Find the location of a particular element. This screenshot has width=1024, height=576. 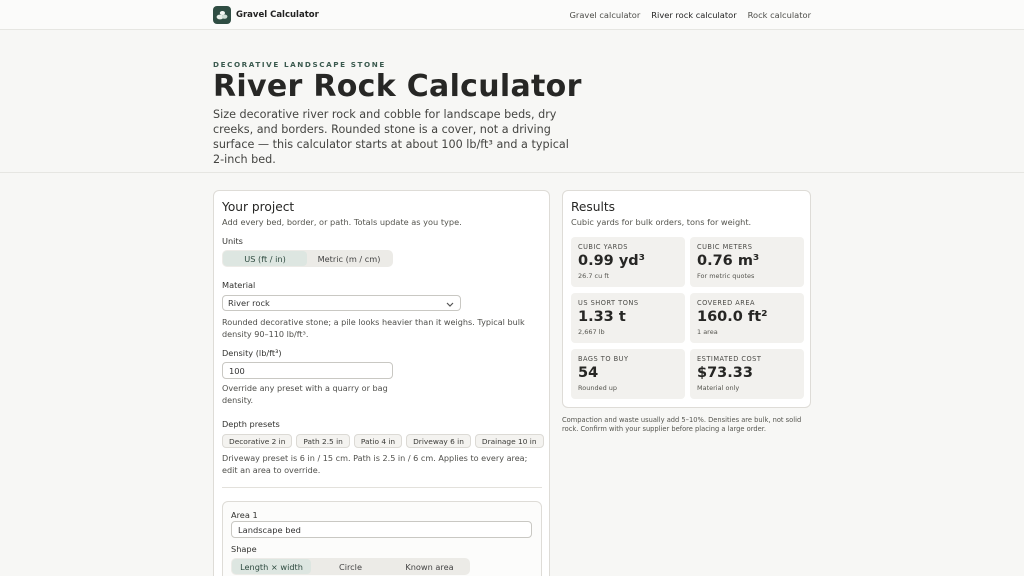

result-estimated-cost: ESTIMATED COST $73.33 Material only is located at coordinates (747, 374).